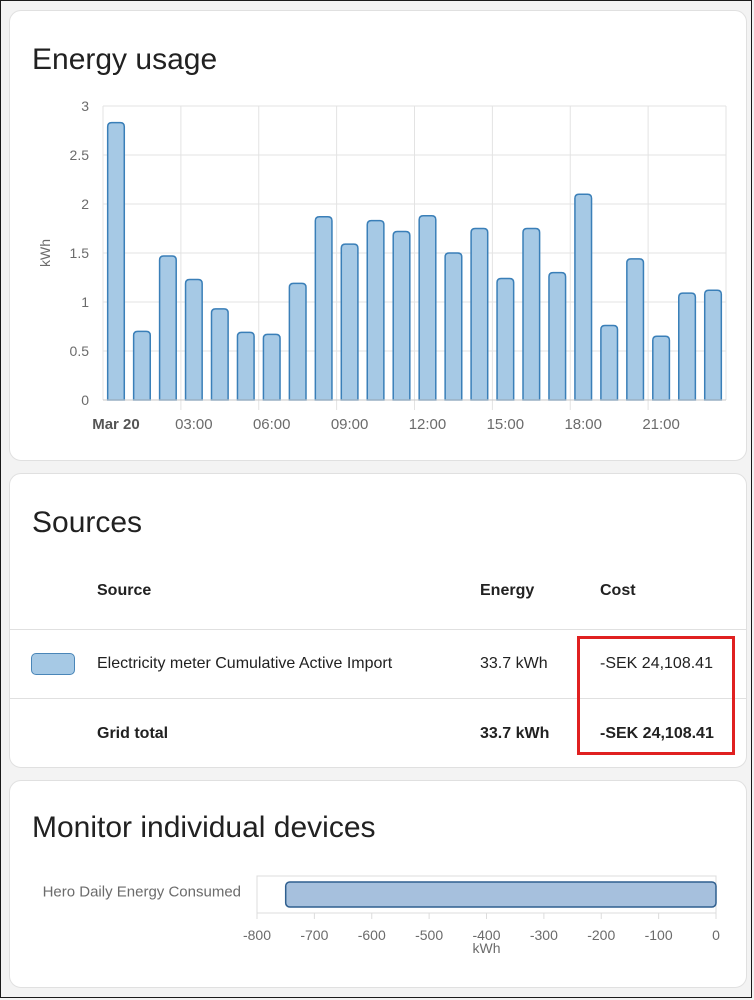  Describe the element at coordinates (500, 894) in the screenshot. I see `device-bar` at that location.